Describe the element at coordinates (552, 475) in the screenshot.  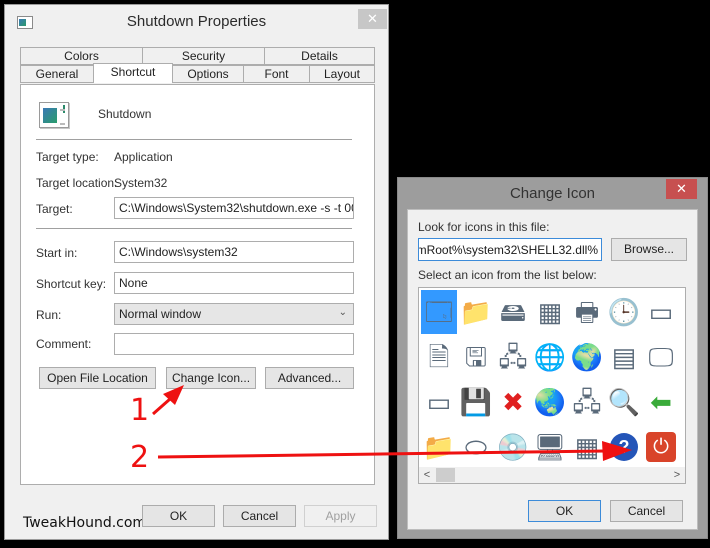
I see `horizontal-scrollbar: < >` at that location.